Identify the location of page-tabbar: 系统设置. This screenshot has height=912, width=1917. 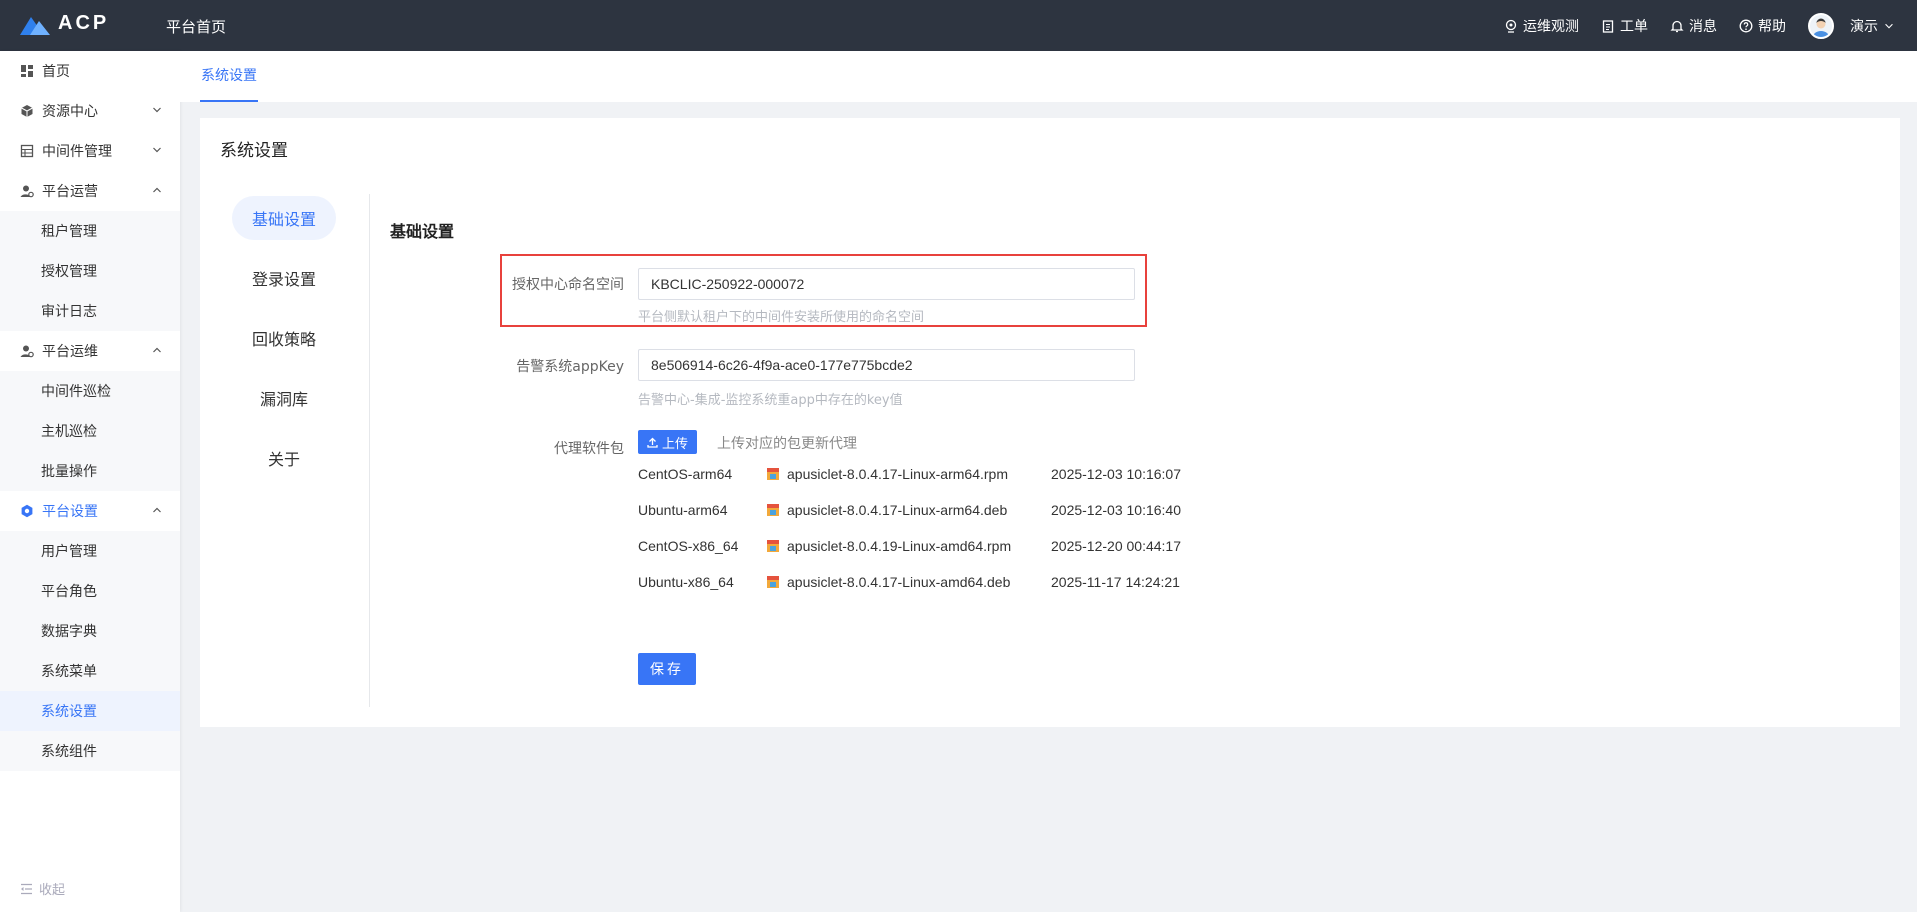
(1048, 76).